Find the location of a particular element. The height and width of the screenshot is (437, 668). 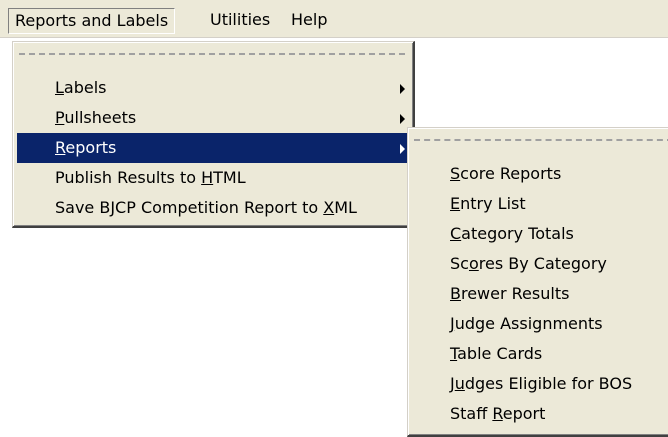

submenu-item-judge-assignments: Judge Assignments is located at coordinates (540, 324).